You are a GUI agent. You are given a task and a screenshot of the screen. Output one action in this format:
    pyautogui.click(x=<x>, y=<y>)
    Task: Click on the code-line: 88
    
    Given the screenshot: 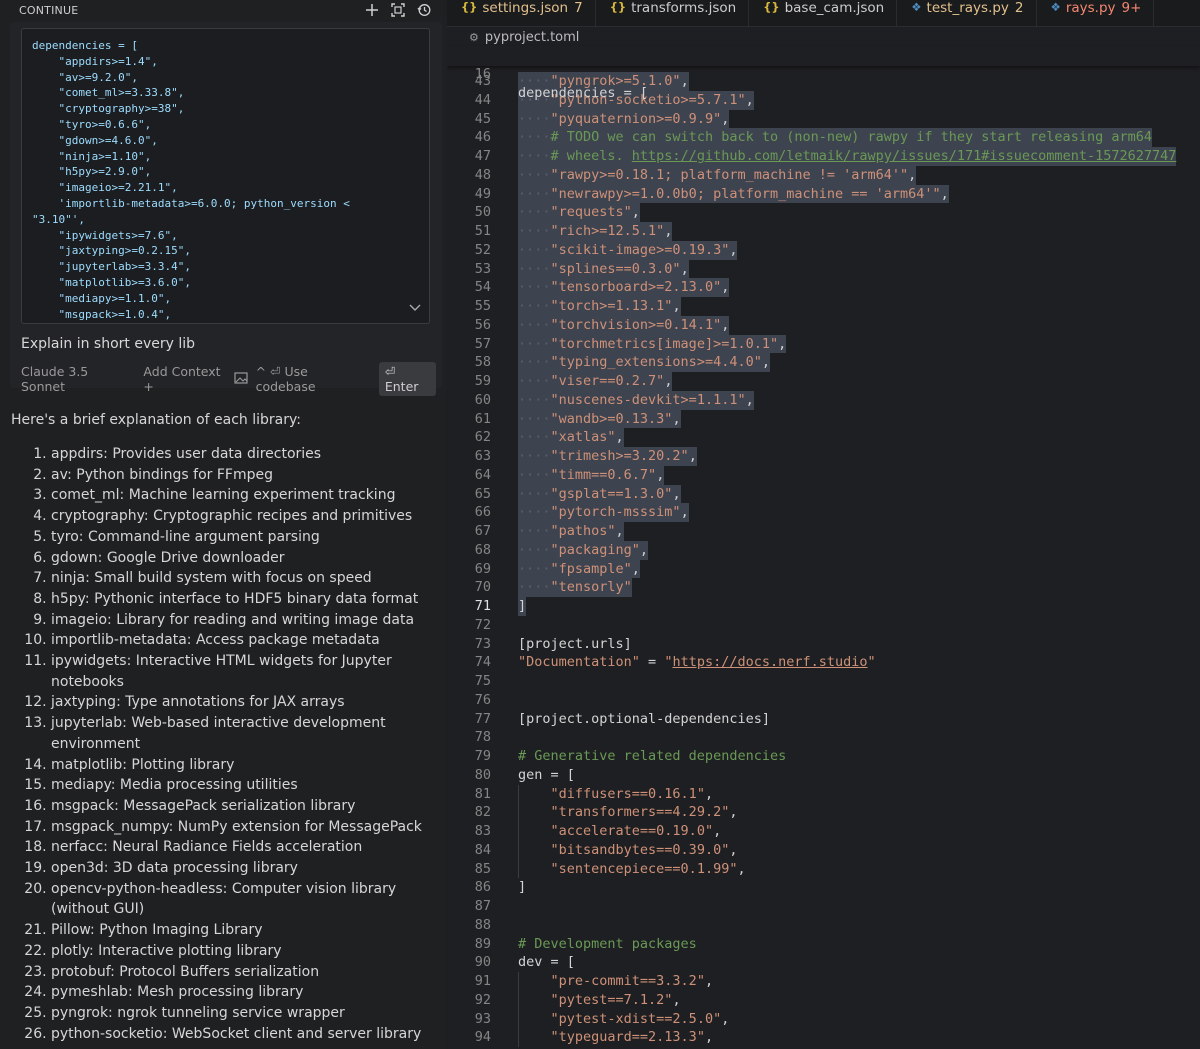 What is the action you would take?
    pyautogui.click(x=823, y=925)
    